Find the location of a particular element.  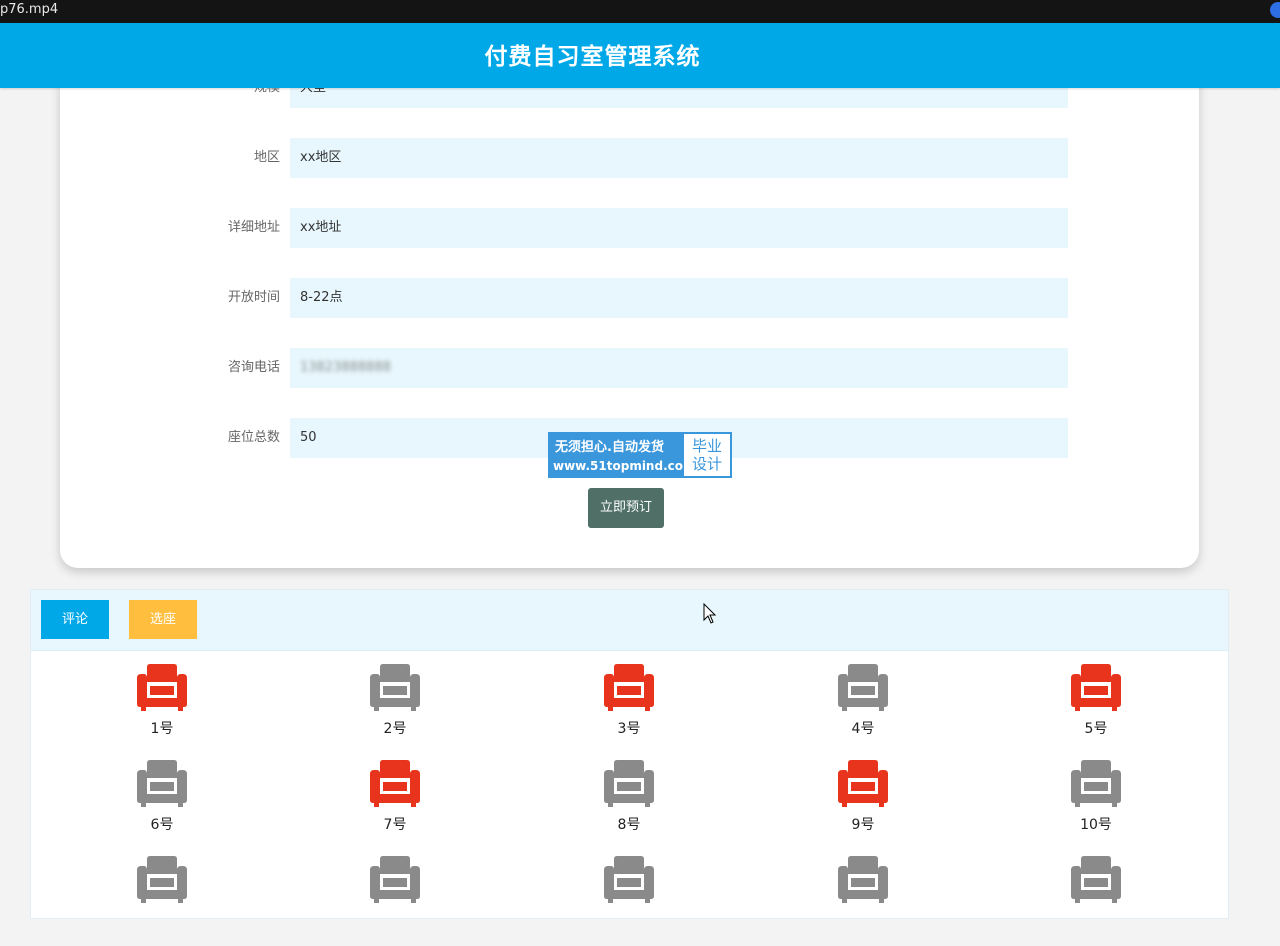

seat-number: 8号 is located at coordinates (629, 825).